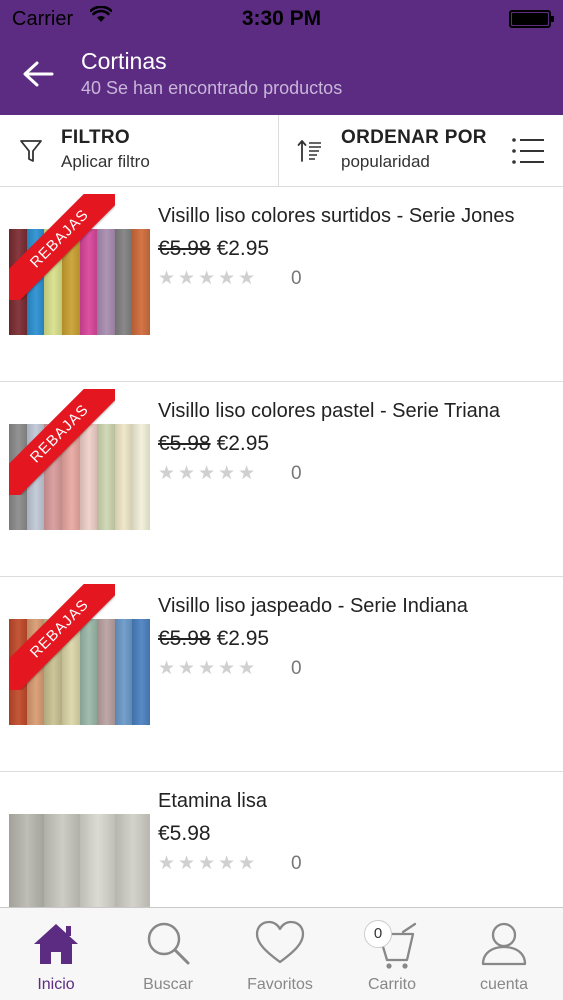 The width and height of the screenshot is (563, 1000). Describe the element at coordinates (280, 942) in the screenshot. I see `heart-icon` at that location.